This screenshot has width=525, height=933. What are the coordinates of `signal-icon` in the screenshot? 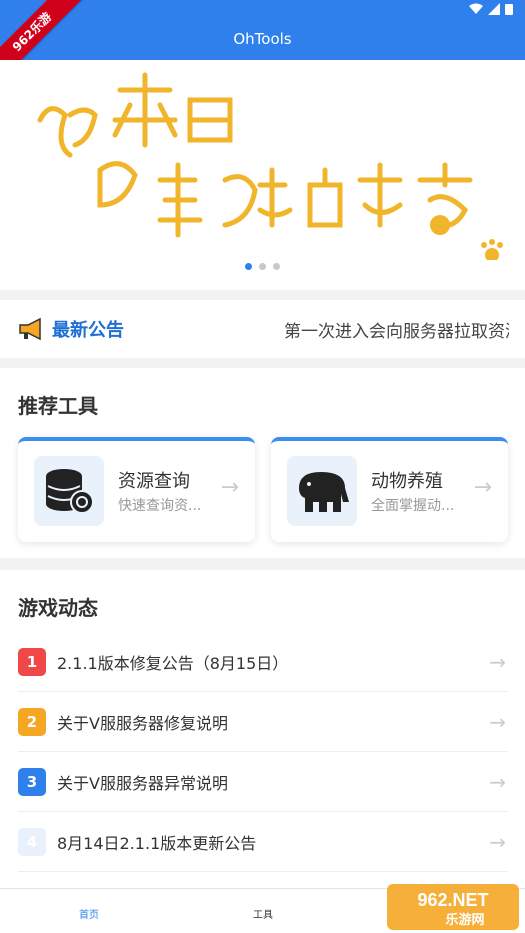 It's located at (494, 9).